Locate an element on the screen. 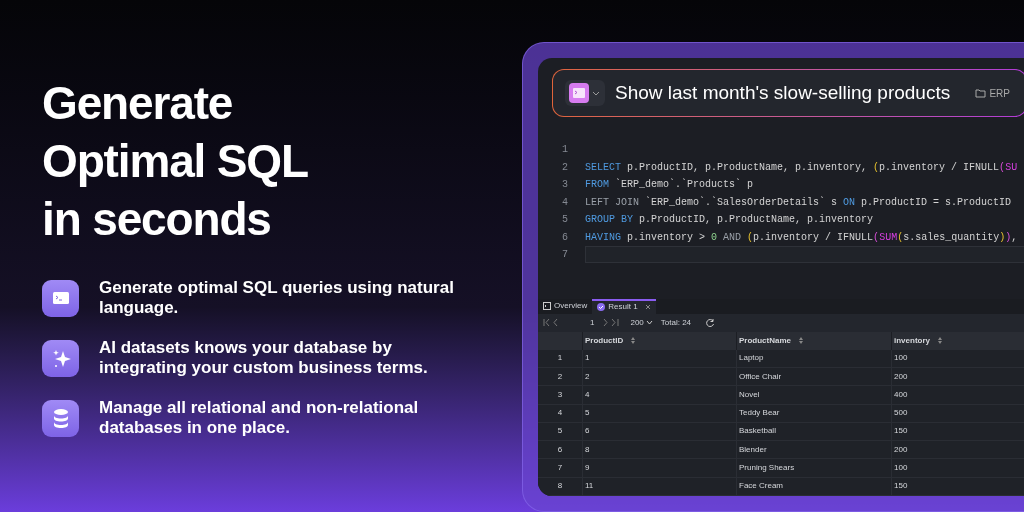 The height and width of the screenshot is (512, 1024). row-number: 7 is located at coordinates (560, 468).